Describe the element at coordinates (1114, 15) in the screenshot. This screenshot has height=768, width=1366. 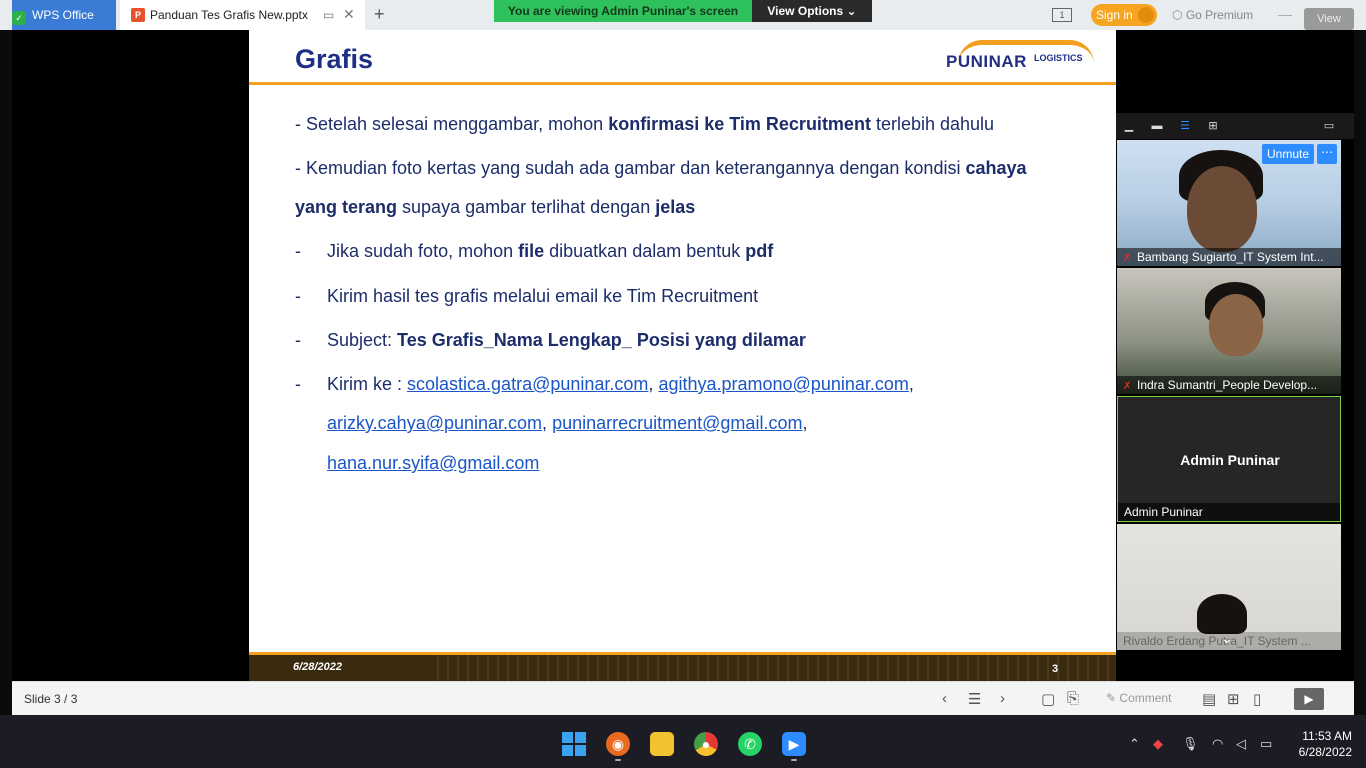
I see `sign-in-label: Sign in` at that location.